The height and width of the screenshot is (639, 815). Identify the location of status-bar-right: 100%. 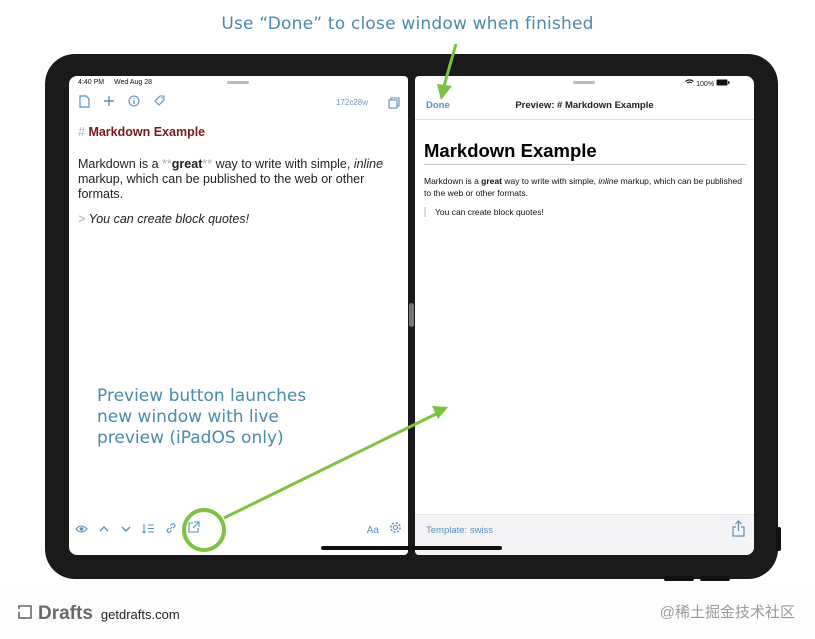
(707, 83).